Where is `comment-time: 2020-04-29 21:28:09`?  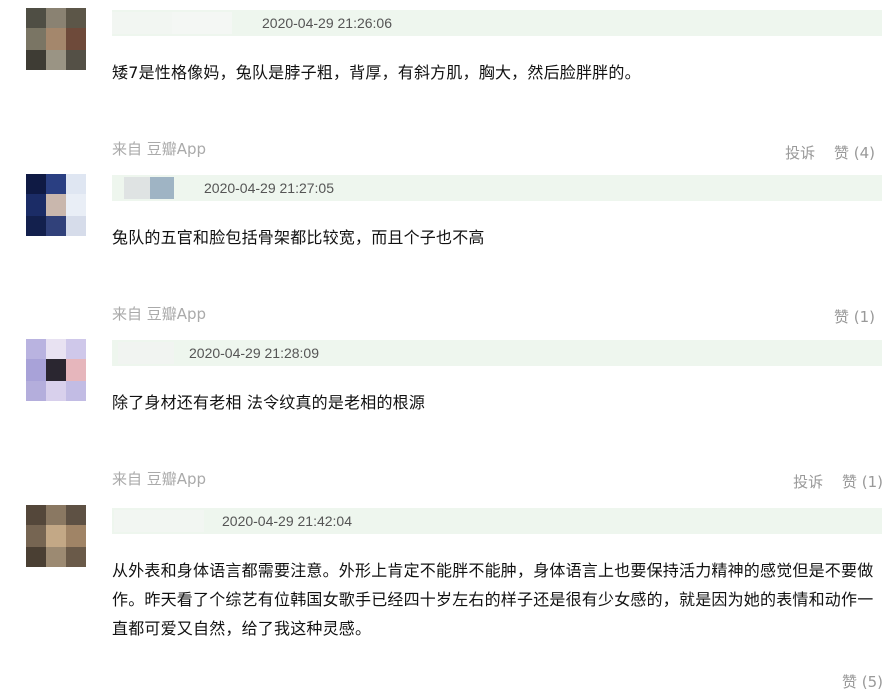
comment-time: 2020-04-29 21:28:09 is located at coordinates (254, 353).